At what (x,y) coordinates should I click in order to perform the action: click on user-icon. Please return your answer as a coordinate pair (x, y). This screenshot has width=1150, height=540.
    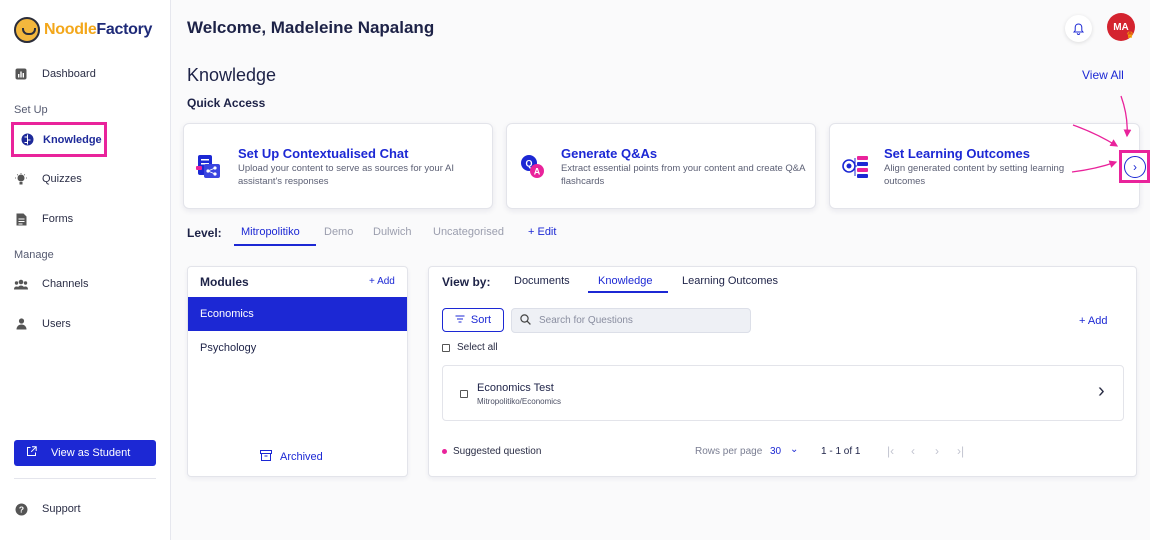
    Looking at the image, I should click on (21, 324).